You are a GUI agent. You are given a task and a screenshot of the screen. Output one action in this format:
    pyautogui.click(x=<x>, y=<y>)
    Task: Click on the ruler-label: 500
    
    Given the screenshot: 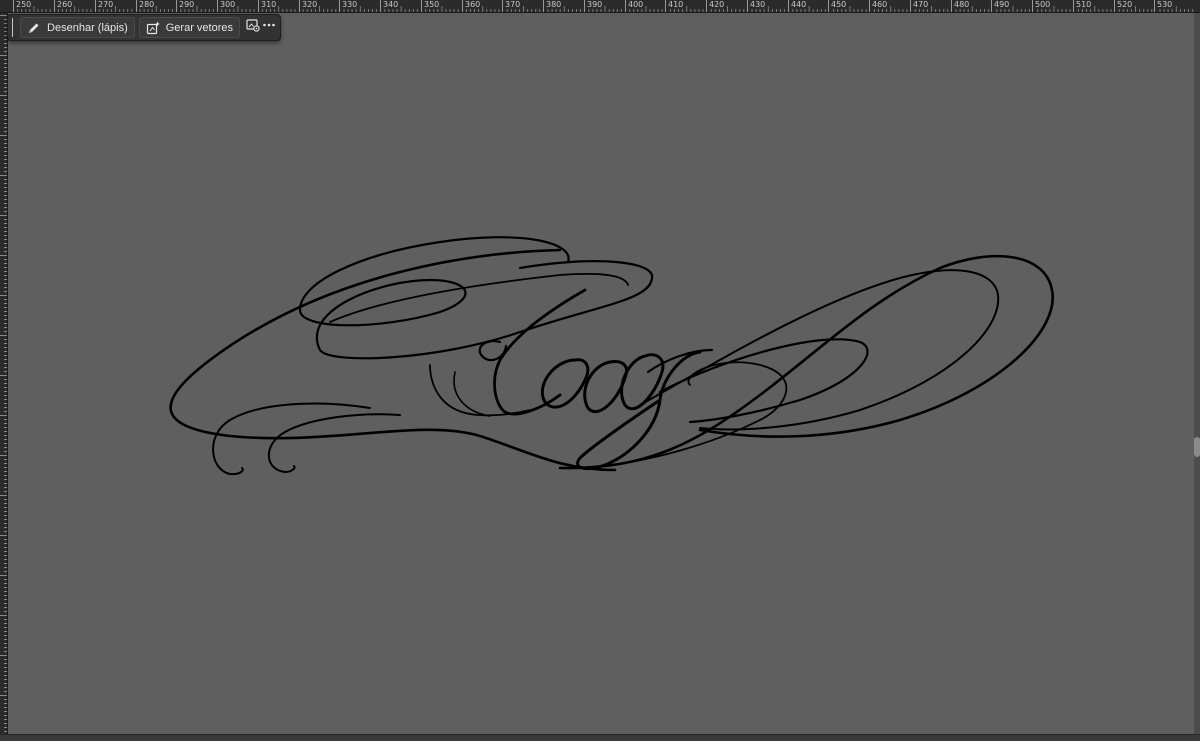 What is the action you would take?
    pyautogui.click(x=1043, y=4)
    